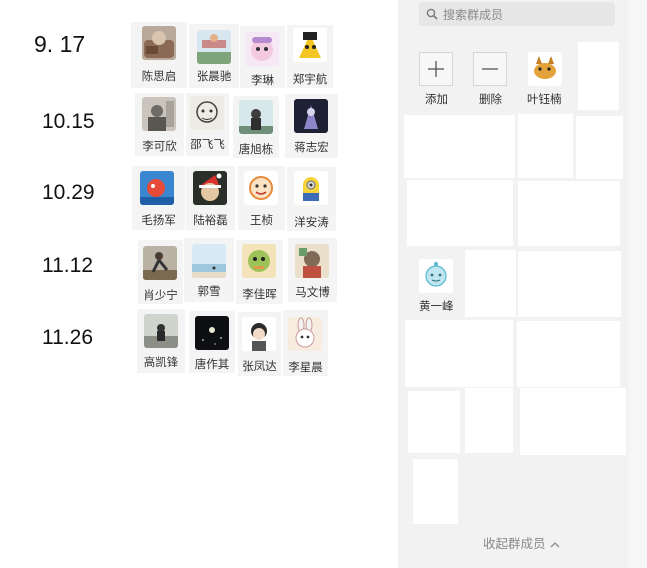  Describe the element at coordinates (207, 144) in the screenshot. I see `member-name: 邵飞飞` at that location.